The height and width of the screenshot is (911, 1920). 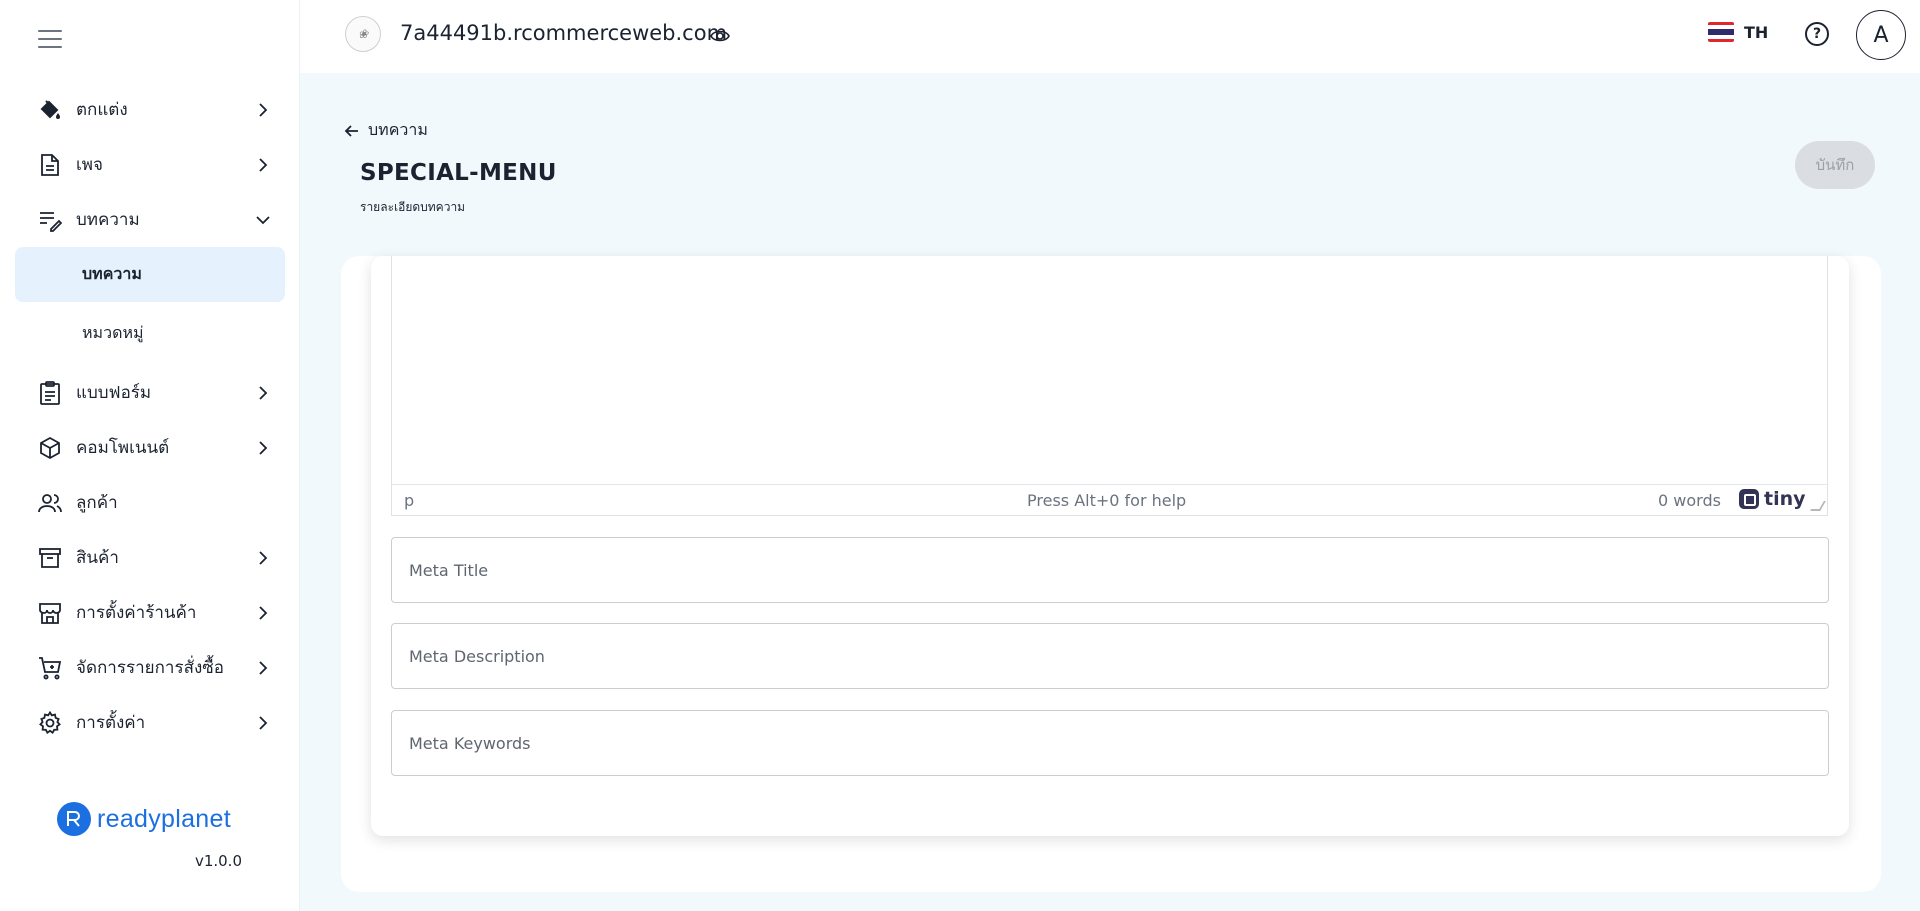 I want to click on save-button: บันทึก, so click(x=1835, y=165).